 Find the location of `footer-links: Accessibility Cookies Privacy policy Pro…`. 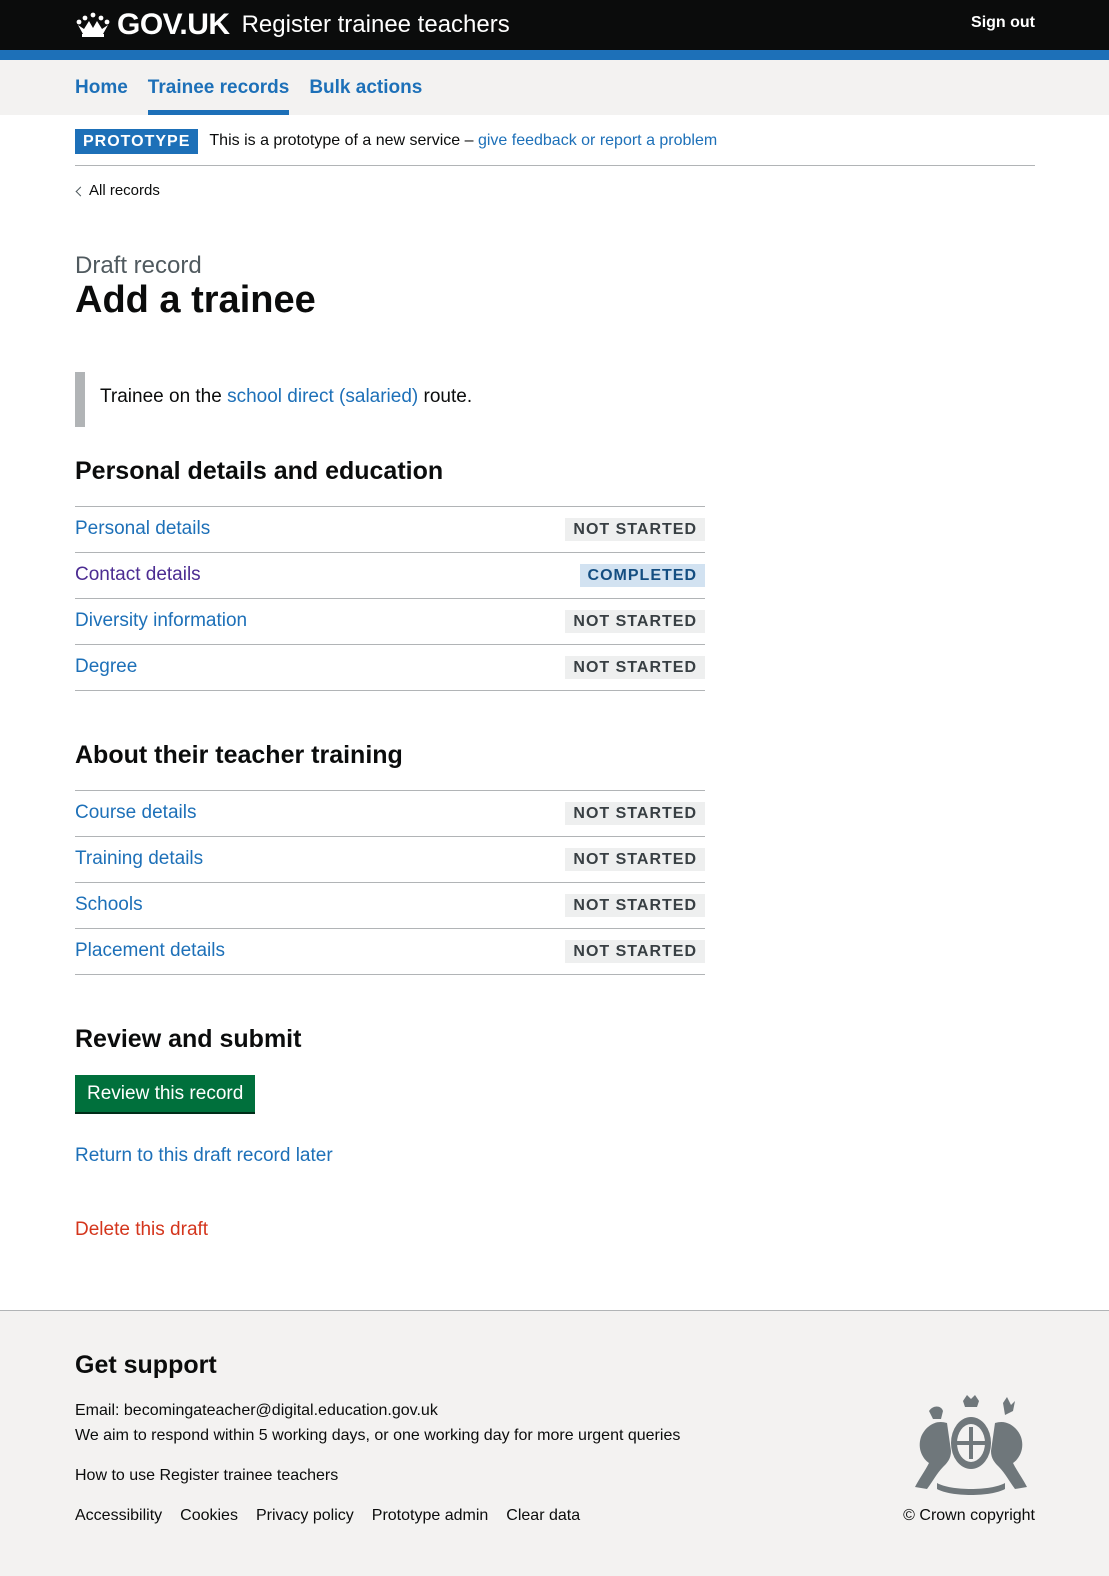

footer-links: Accessibility Cookies Privacy policy Pro… is located at coordinates (336, 1516).